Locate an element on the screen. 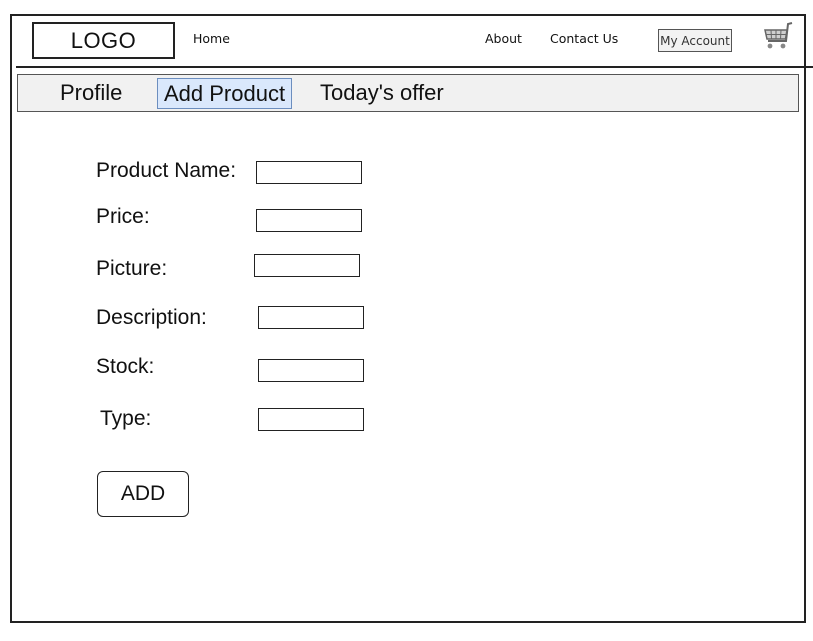  price-input is located at coordinates (309, 220).